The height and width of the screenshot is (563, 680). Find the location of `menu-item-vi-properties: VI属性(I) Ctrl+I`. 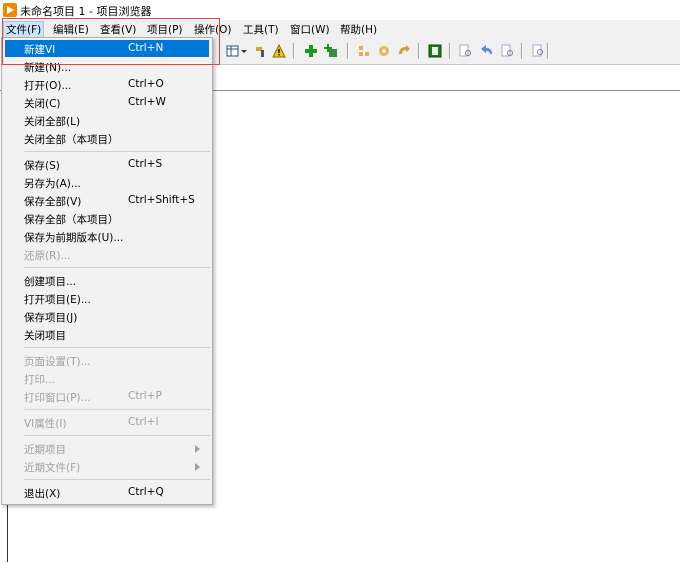

menu-item-vi-properties: VI属性(I) Ctrl+I is located at coordinates (107, 422).